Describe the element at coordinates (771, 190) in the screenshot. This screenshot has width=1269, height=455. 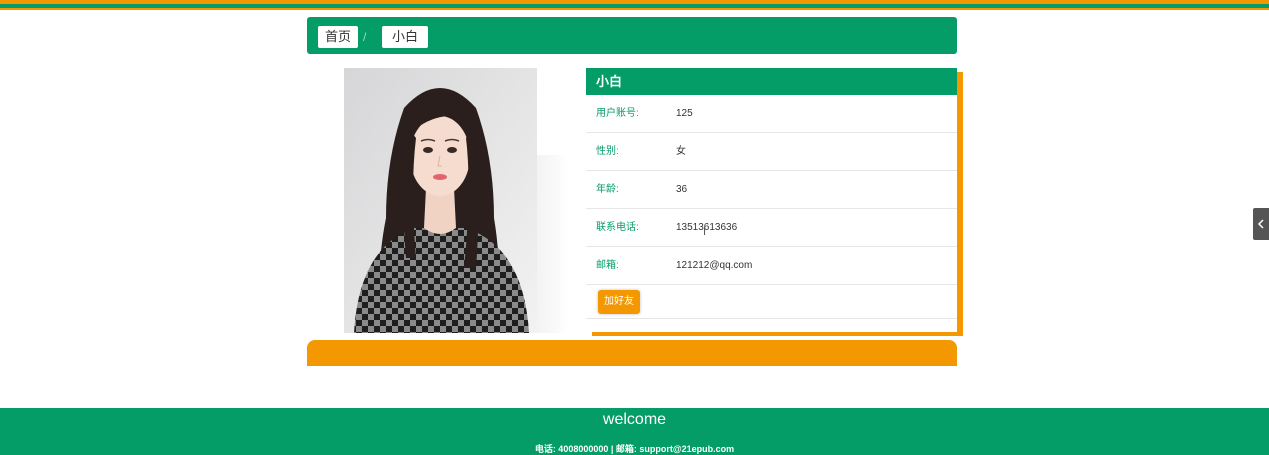
I see `info-row-age: 年龄: 36` at that location.